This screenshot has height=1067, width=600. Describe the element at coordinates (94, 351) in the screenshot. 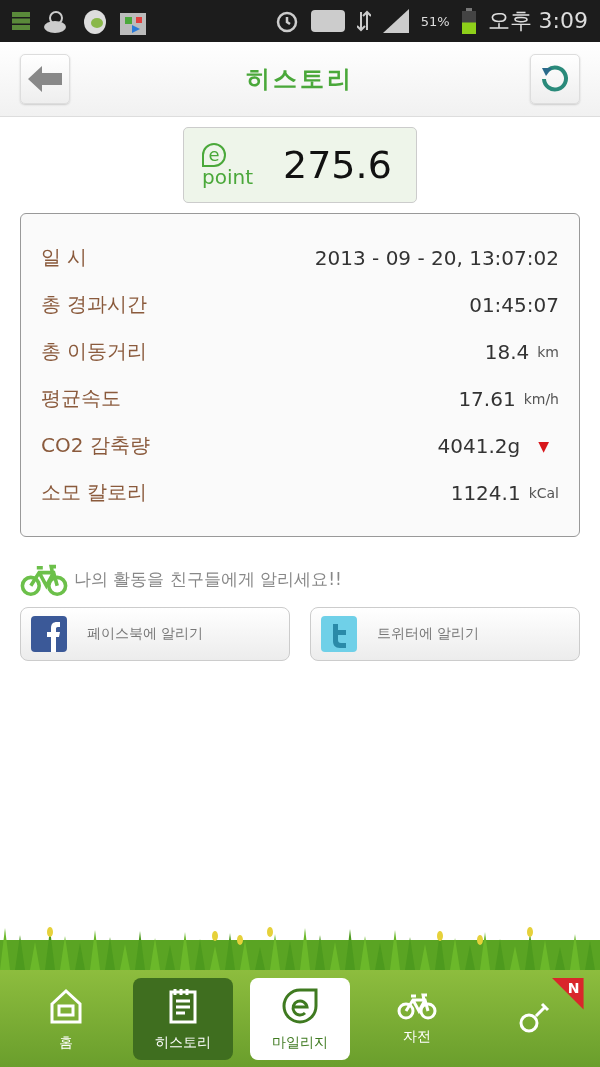

I see `detail-label: 총 이동거리` at that location.